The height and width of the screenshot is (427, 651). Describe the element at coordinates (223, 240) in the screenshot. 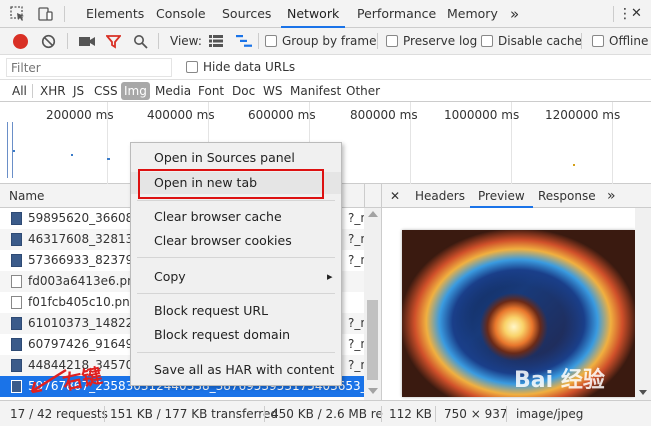

I see `menu-item-label: Clear browser cookies` at that location.